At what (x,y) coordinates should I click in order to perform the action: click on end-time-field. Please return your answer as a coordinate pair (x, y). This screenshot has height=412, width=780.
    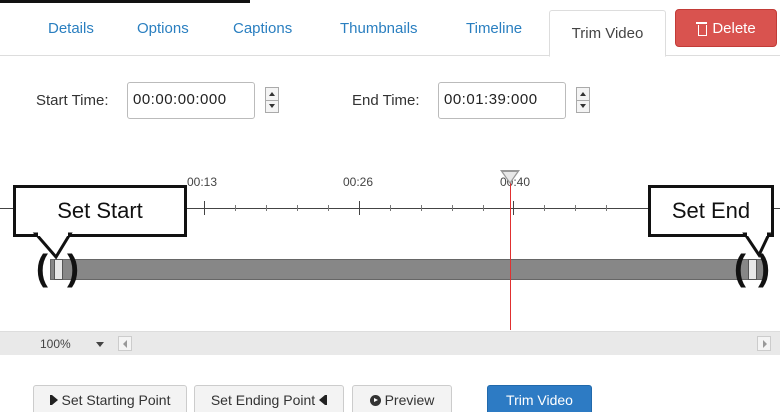
    Looking at the image, I should click on (502, 100).